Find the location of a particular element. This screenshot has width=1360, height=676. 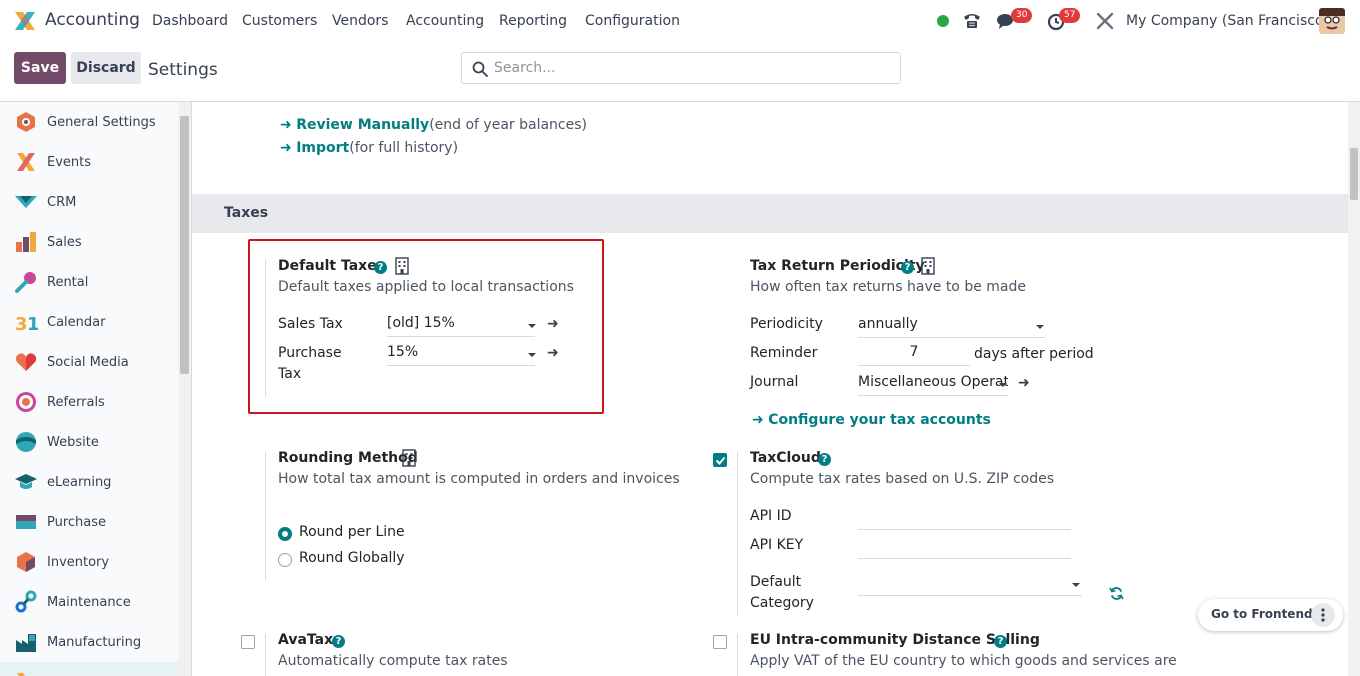

save-button: Save is located at coordinates (40, 68).